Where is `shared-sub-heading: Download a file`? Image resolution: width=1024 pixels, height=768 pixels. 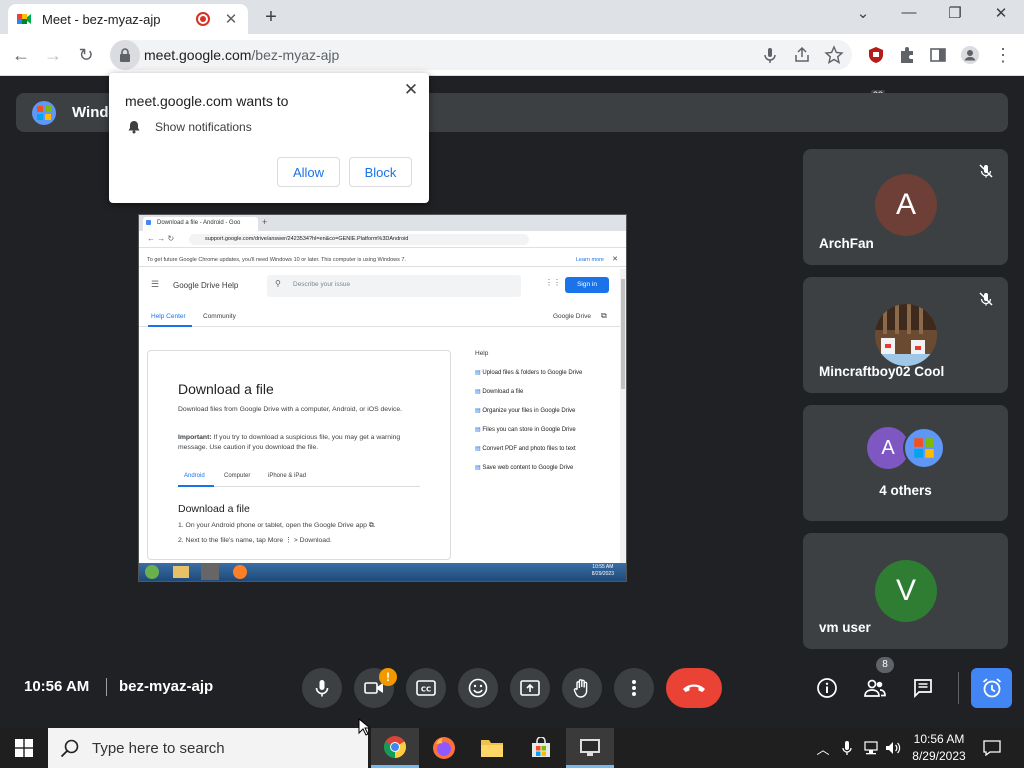
shared-sub-heading: Download a file is located at coordinates (214, 509).